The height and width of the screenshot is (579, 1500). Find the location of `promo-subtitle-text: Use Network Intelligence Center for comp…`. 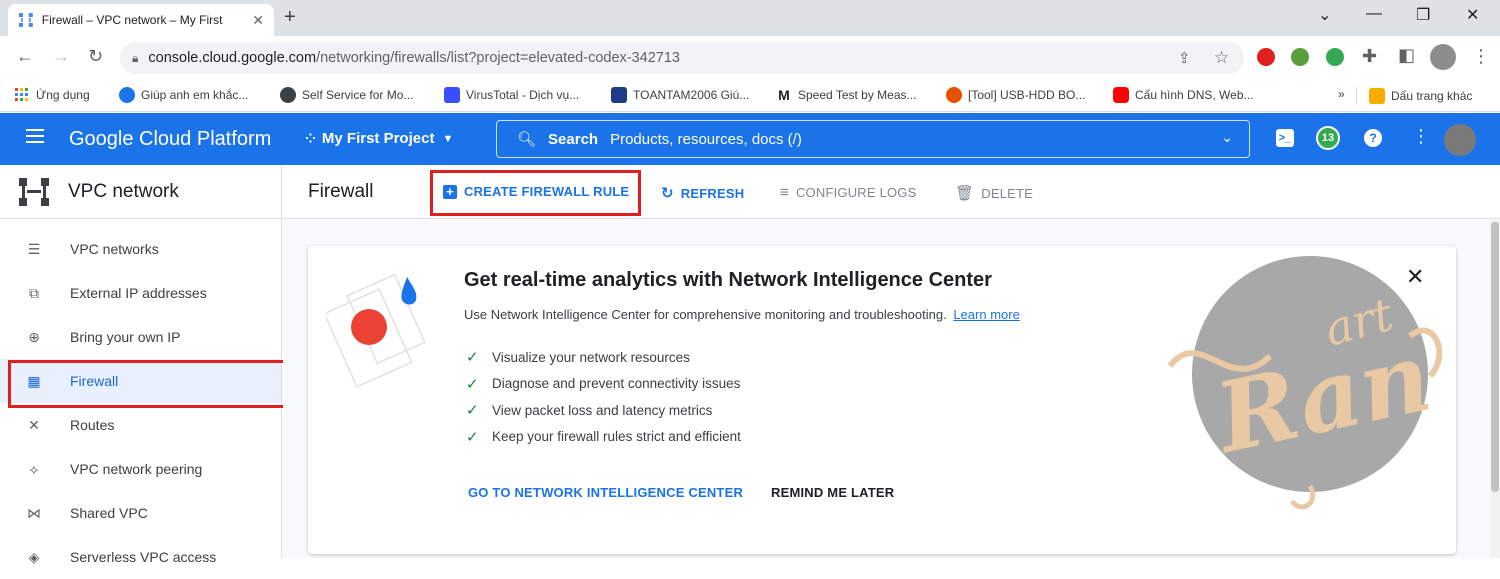

promo-subtitle-text: Use Network Intelligence Center for comp… is located at coordinates (705, 314).